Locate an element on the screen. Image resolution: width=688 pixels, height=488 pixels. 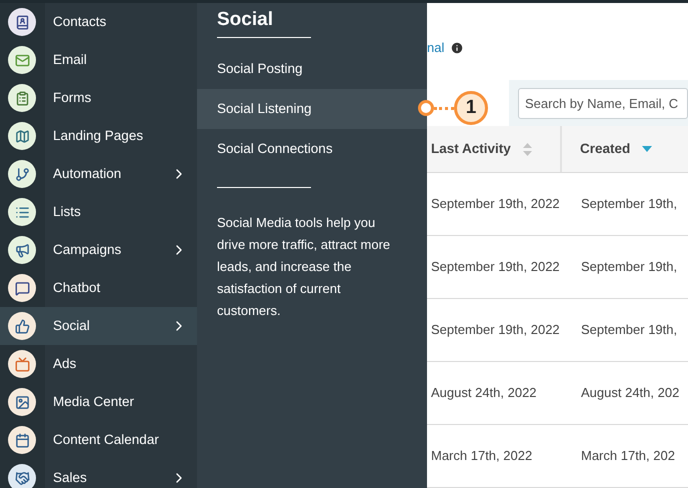
sidebar-item: Content Calendar is located at coordinates (98, 440).